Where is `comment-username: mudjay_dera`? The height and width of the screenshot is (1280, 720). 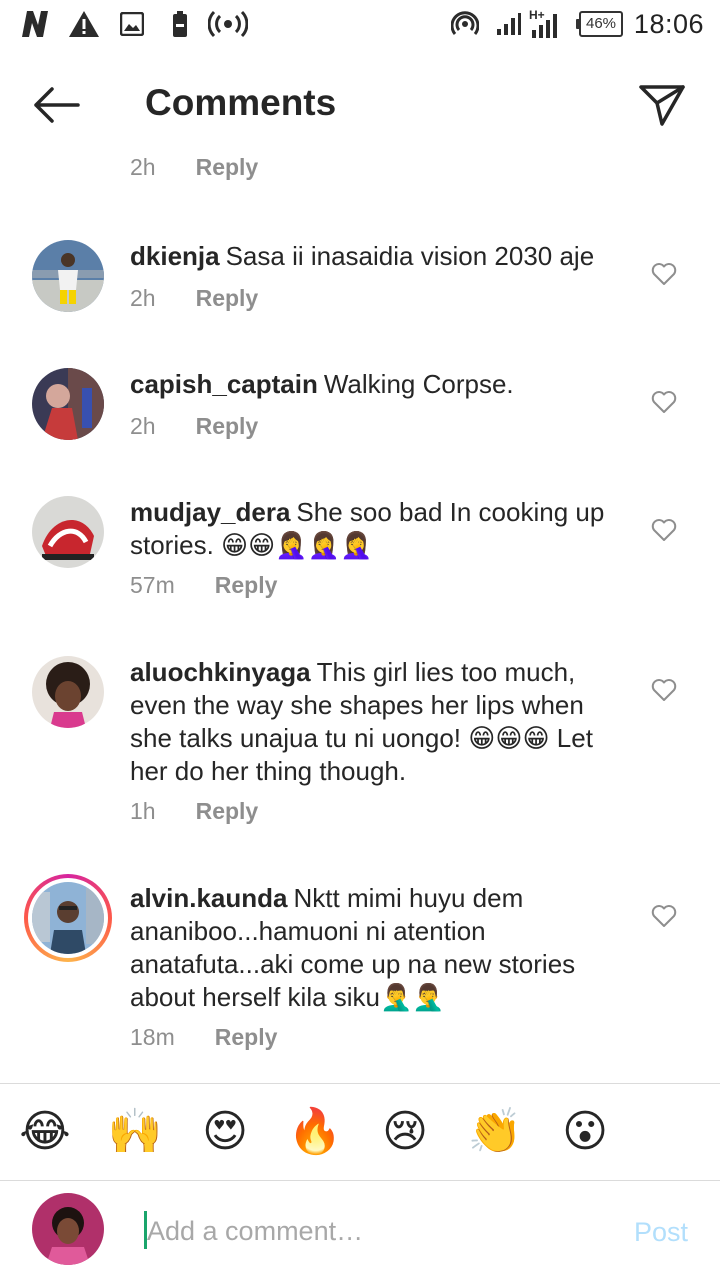
comment-username: mudjay_dera is located at coordinates (210, 512).